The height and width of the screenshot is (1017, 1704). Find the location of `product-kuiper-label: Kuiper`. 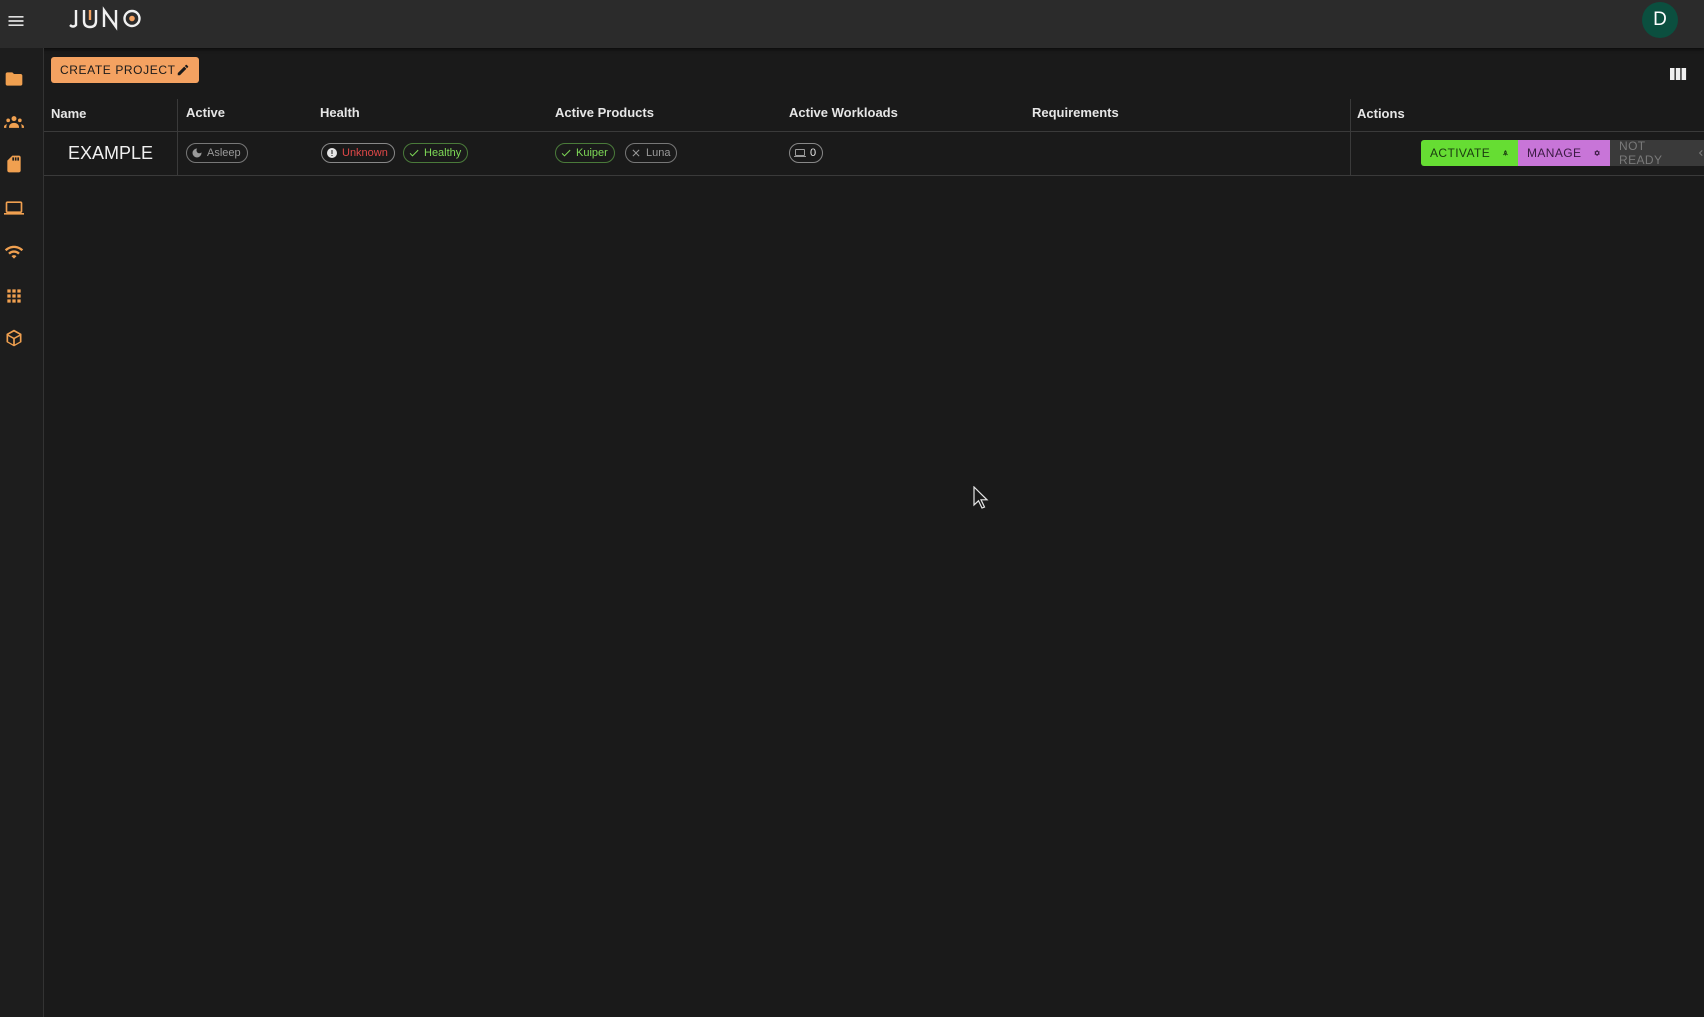

product-kuiper-label: Kuiper is located at coordinates (592, 153).